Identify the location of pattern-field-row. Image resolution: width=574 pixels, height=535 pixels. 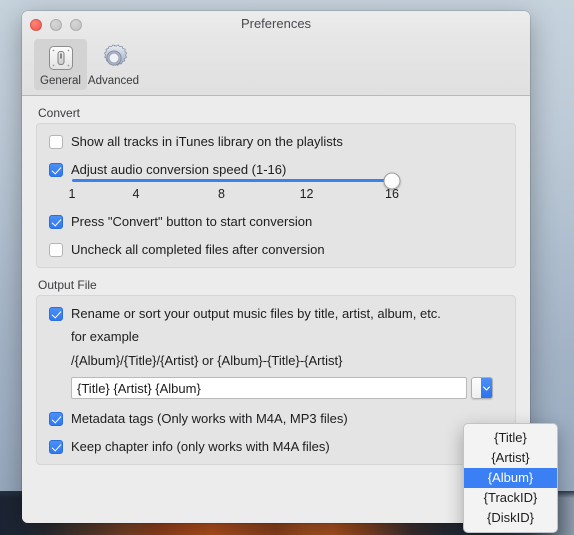
(287, 388).